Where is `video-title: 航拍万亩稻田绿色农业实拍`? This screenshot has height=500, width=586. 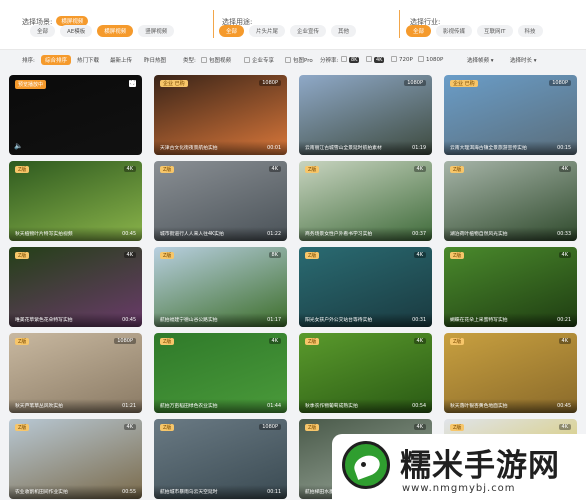
video-title: 航拍万亩稻田绿色农业实拍 is located at coordinates (210, 405).